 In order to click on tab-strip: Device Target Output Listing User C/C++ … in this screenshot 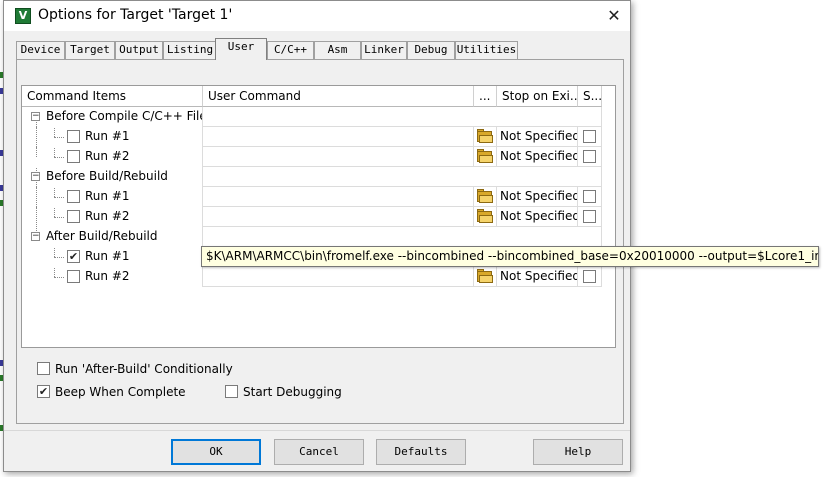, I will do `click(271, 49)`.